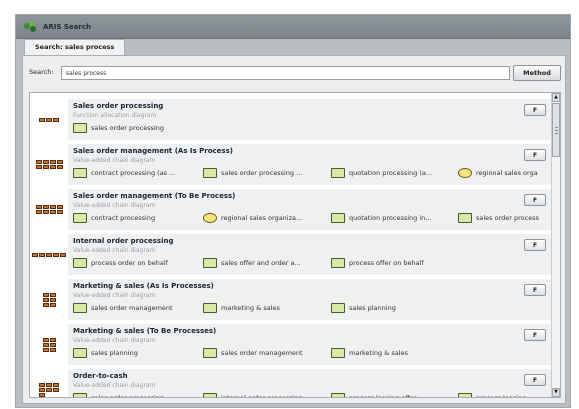  I want to click on results-scrollbar: ▲ ▼, so click(555, 245).